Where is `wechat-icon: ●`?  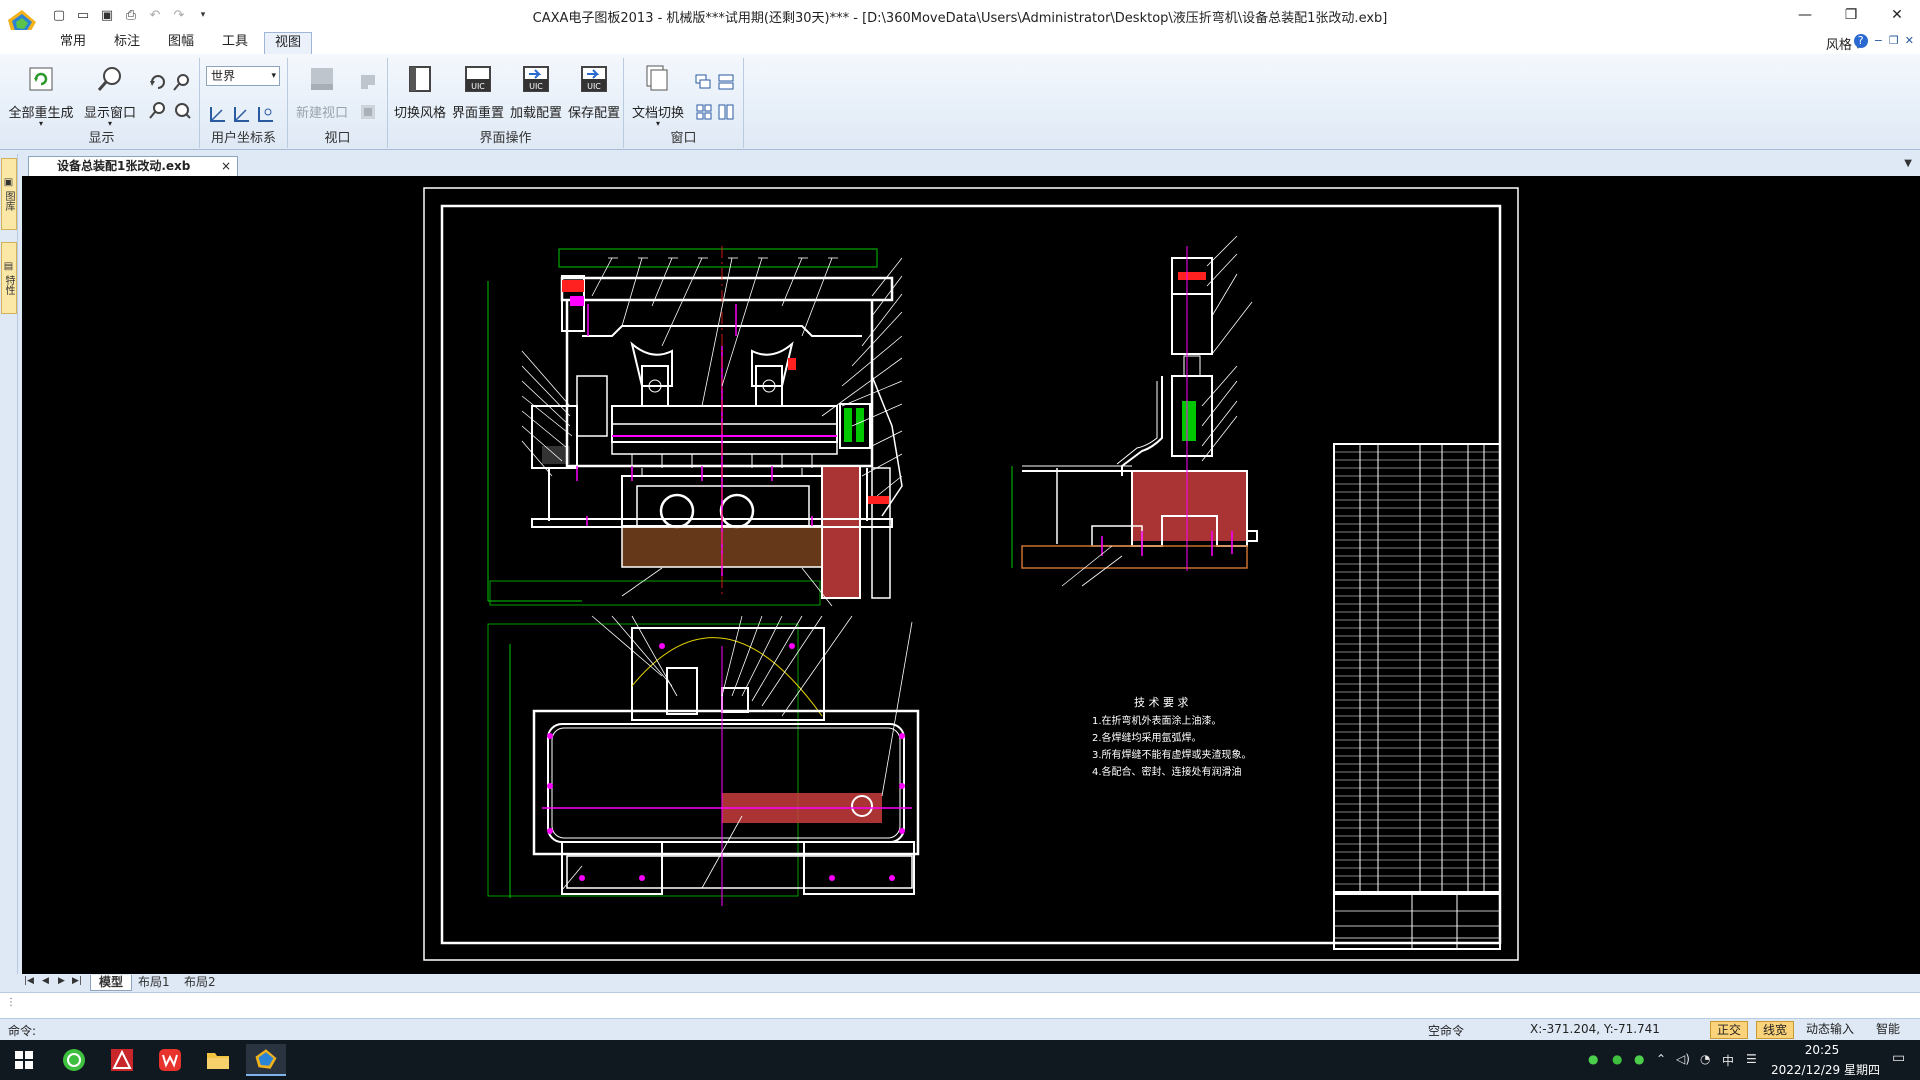 wechat-icon: ● is located at coordinates (1593, 1059).